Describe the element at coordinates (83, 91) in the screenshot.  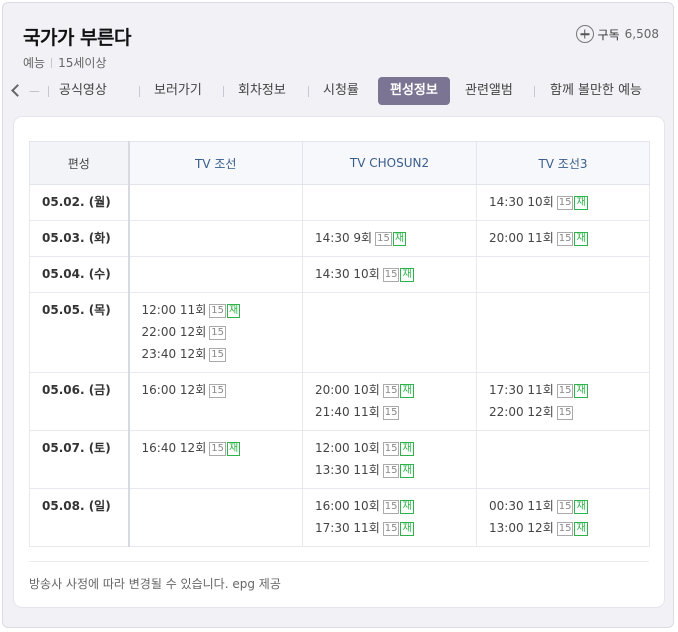
I see `tab-official-video: 공식영상` at that location.